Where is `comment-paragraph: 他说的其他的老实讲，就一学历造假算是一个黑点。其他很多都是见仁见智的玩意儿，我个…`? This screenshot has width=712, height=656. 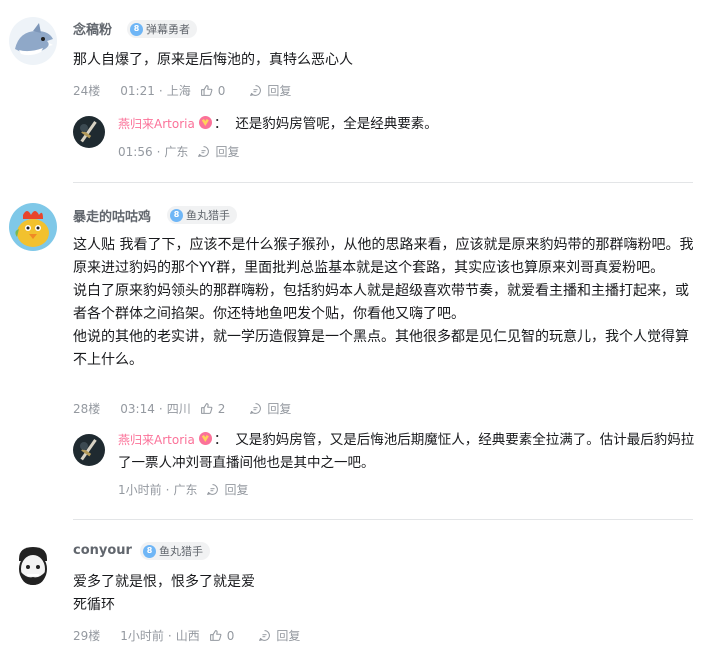
comment-paragraph: 他说的其他的老实讲，就一学历造假算是一个黑点。其他很多都是见仁见智的玩意儿，我个… is located at coordinates (381, 348).